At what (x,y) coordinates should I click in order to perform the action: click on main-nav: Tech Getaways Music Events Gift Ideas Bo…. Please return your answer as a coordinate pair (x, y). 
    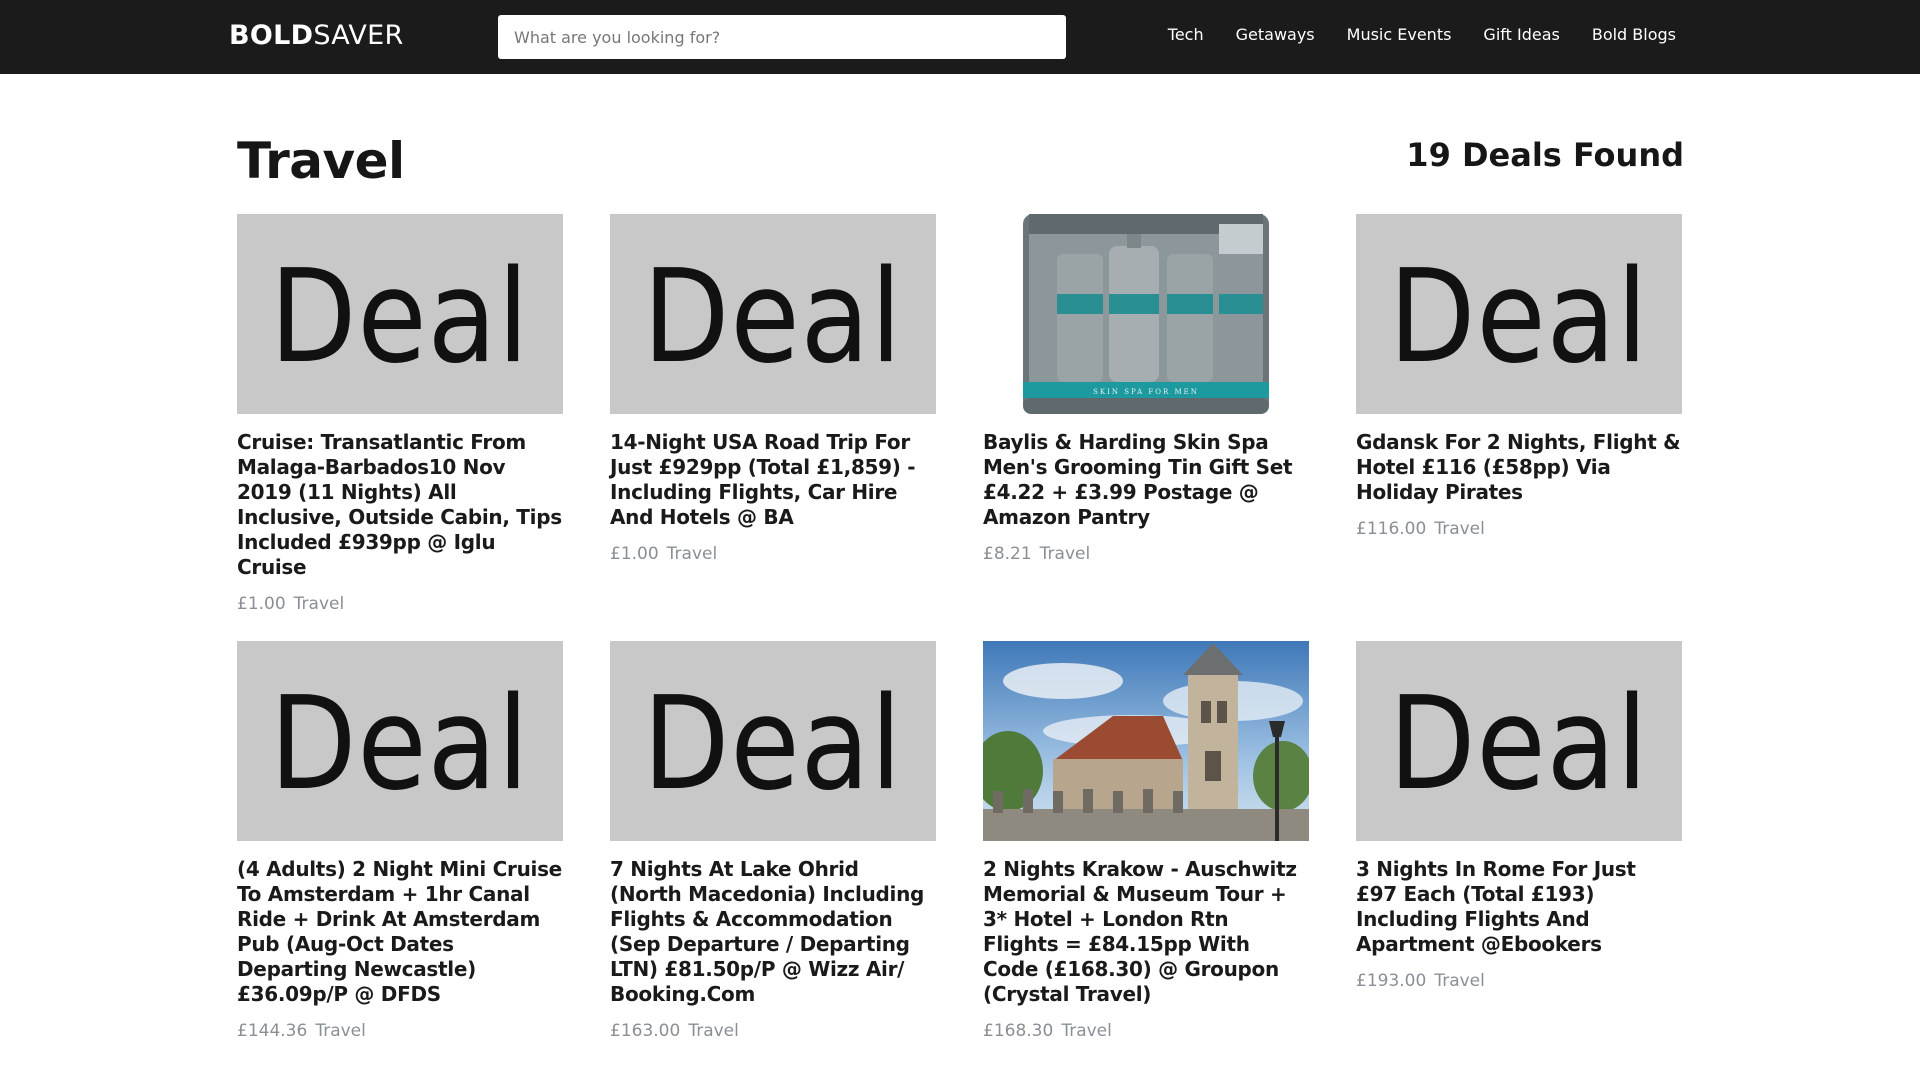
    Looking at the image, I should click on (1422, 34).